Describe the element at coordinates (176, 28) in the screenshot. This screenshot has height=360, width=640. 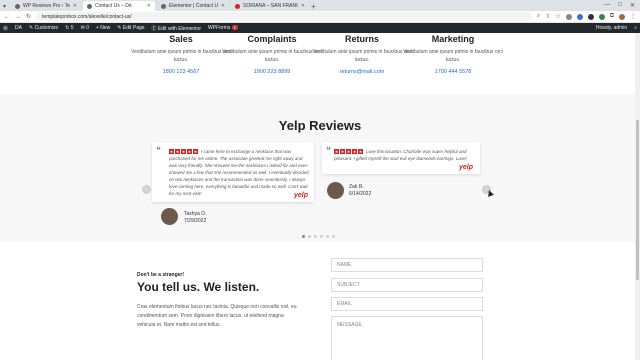
I see `admin-edit-elementor-link: Ⓔ Edit with Elementor` at that location.